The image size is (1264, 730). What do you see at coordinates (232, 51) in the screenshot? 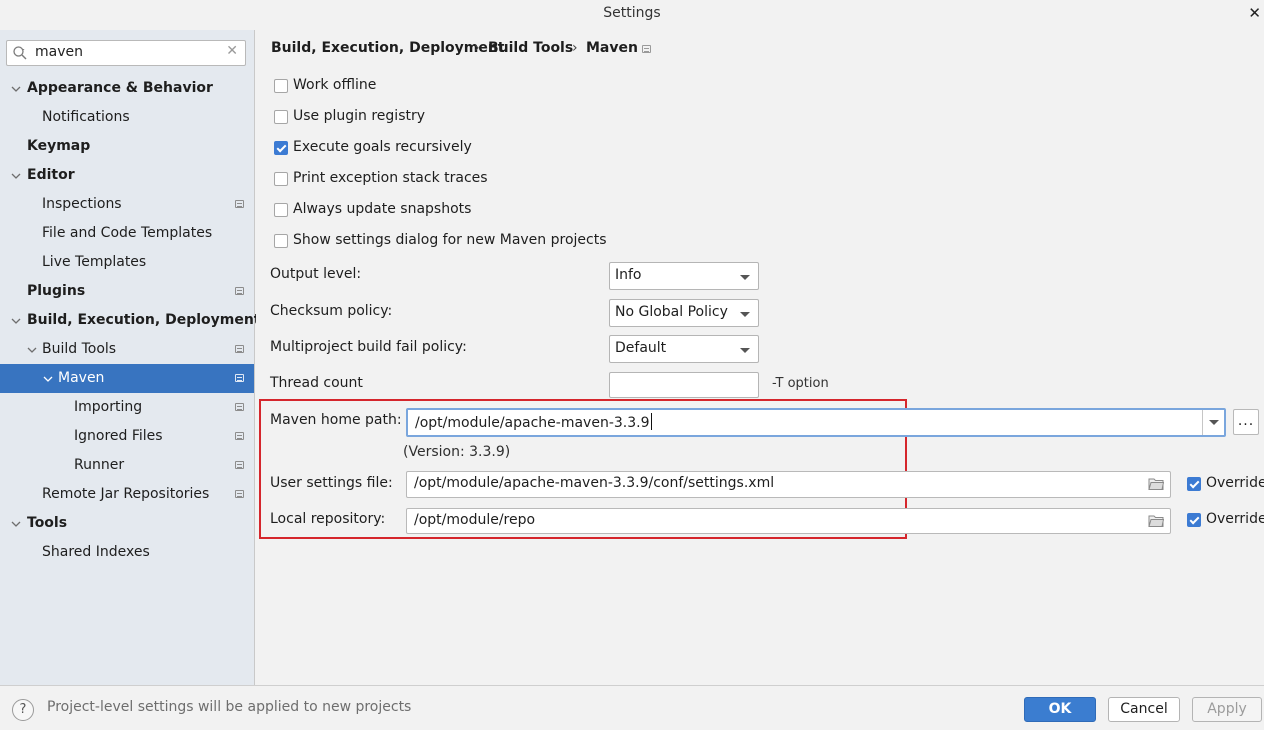
I see `clear-search-icon: ✕` at bounding box center [232, 51].